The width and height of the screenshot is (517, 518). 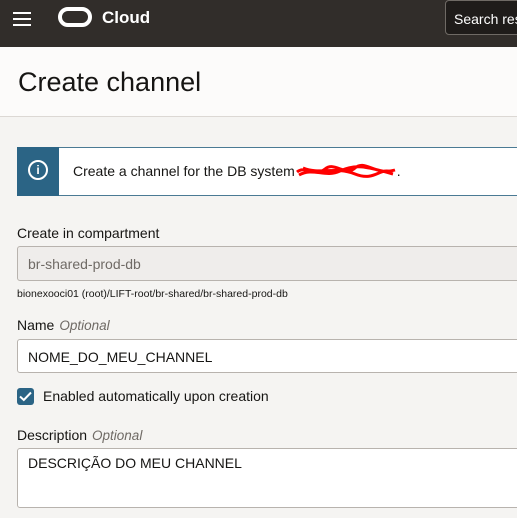 I want to click on banner-message: Create a channel for the DB system., so click(x=237, y=171).